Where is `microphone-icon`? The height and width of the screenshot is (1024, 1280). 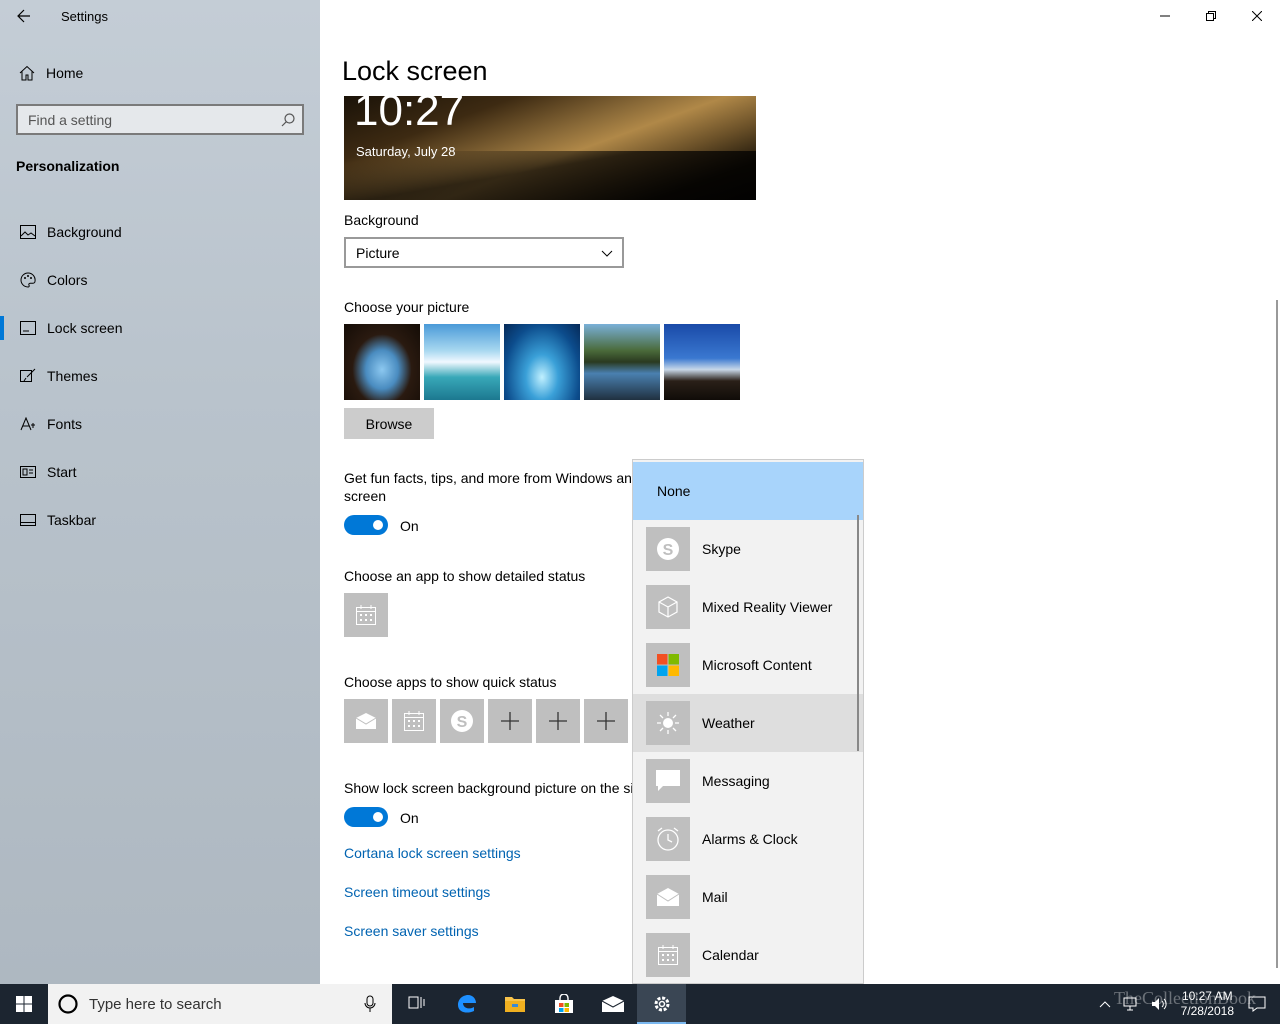 microphone-icon is located at coordinates (370, 1004).